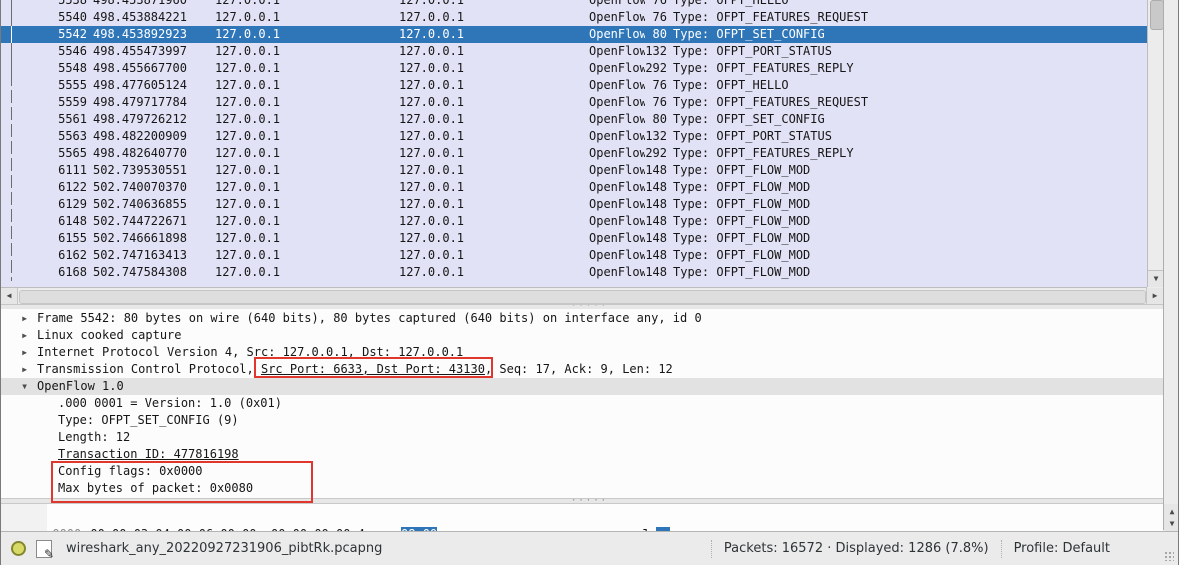 The image size is (1179, 565). What do you see at coordinates (29, 386) in the screenshot?
I see `expanded-arrow-icon: ▾` at bounding box center [29, 386].